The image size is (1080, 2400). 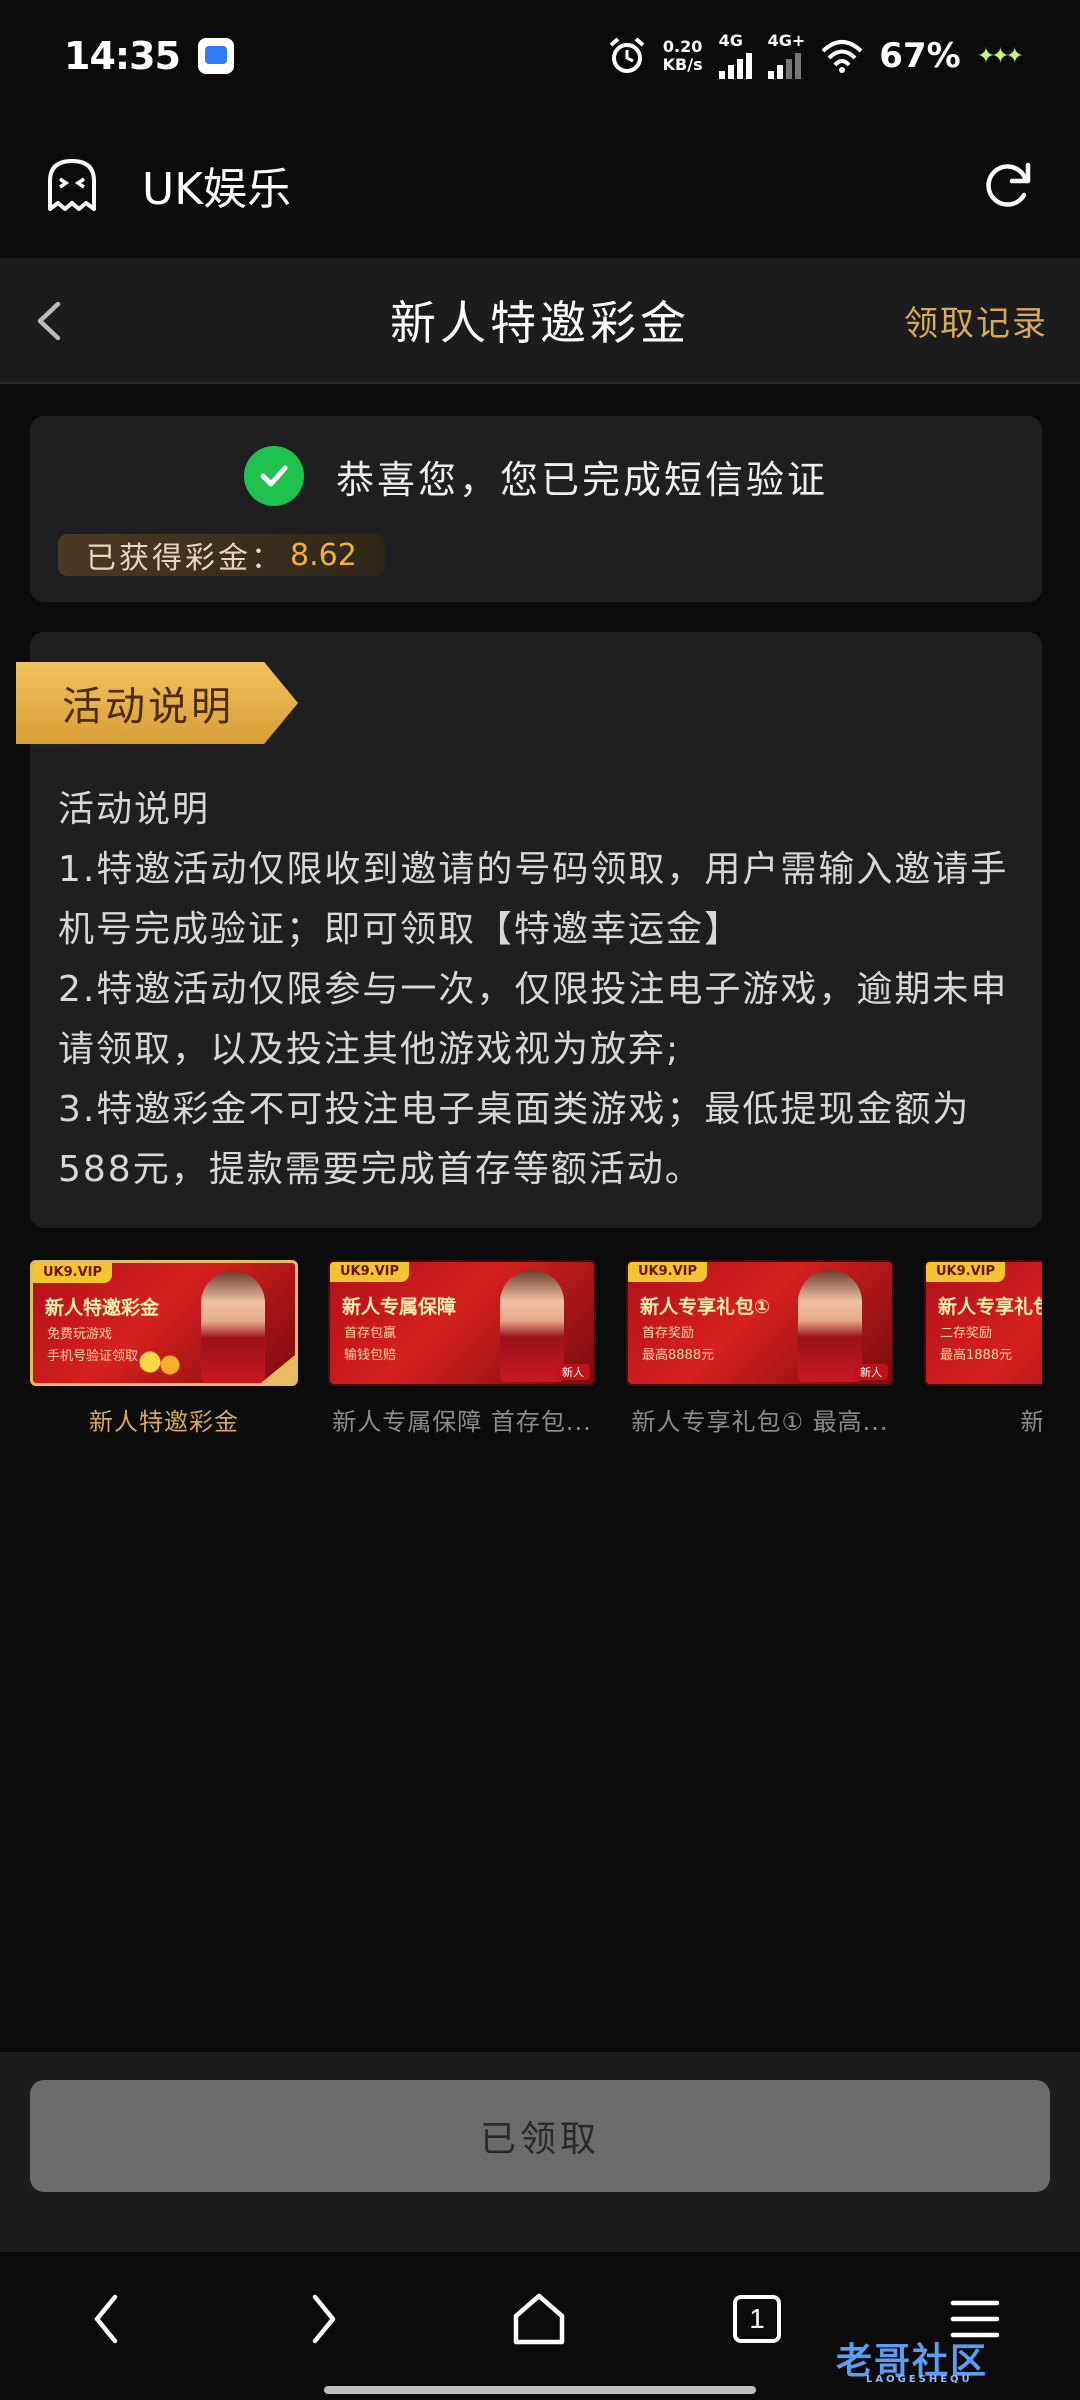 What do you see at coordinates (735, 64) in the screenshot?
I see `signal-bars-icon` at bounding box center [735, 64].